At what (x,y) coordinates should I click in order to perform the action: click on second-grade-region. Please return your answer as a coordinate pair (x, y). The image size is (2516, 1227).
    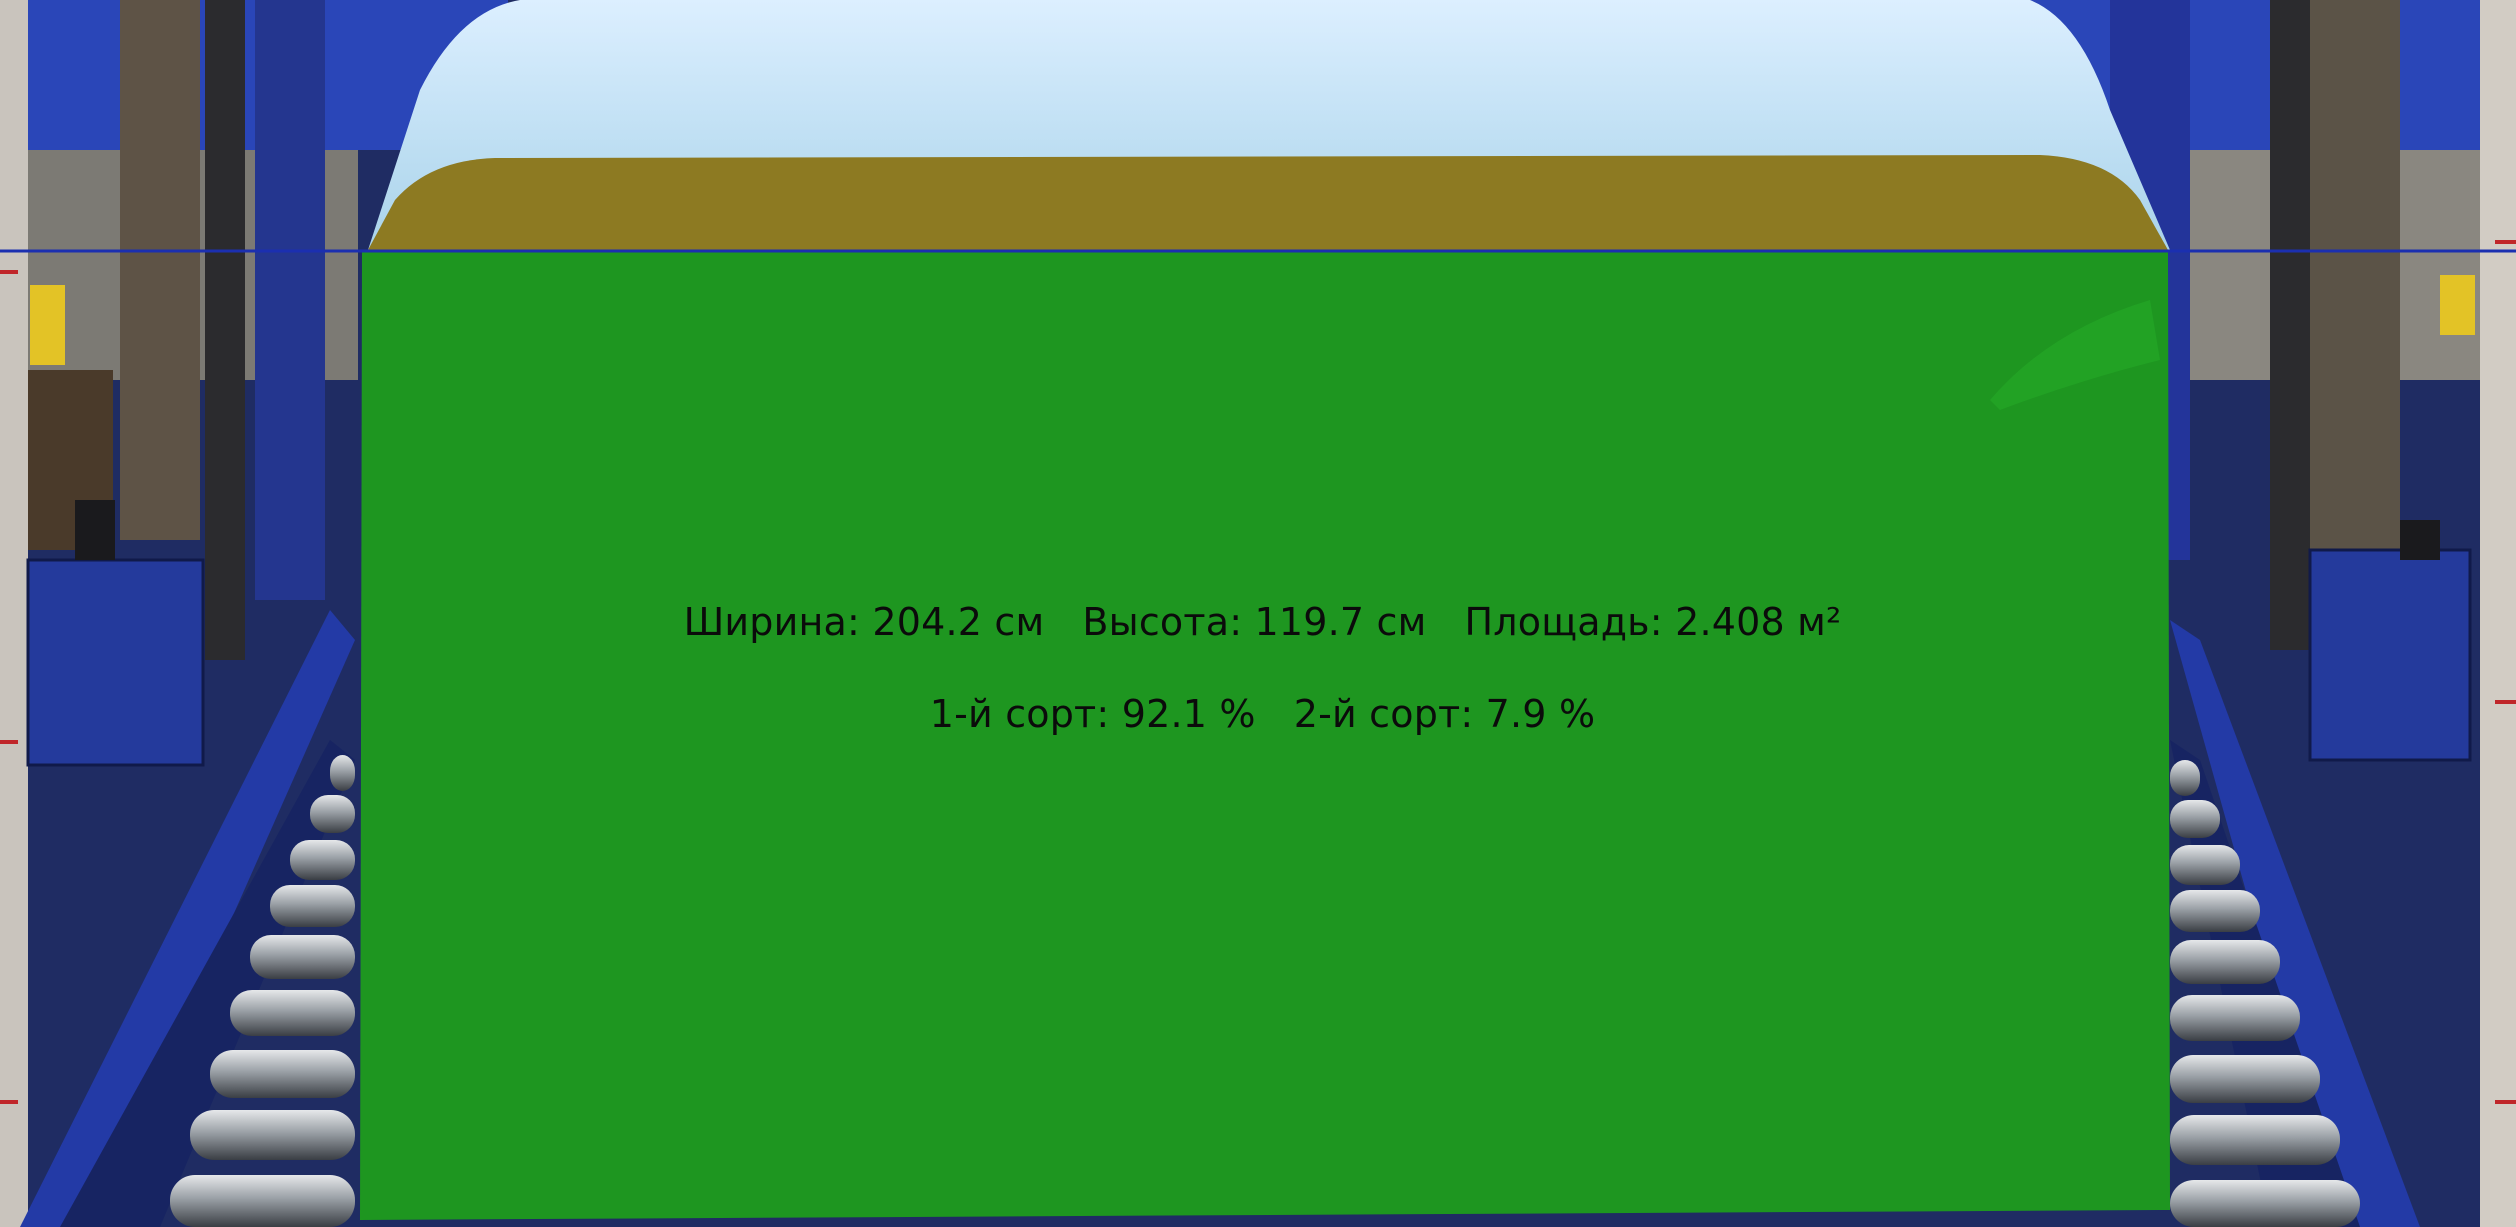
    Looking at the image, I should click on (1268, 202).